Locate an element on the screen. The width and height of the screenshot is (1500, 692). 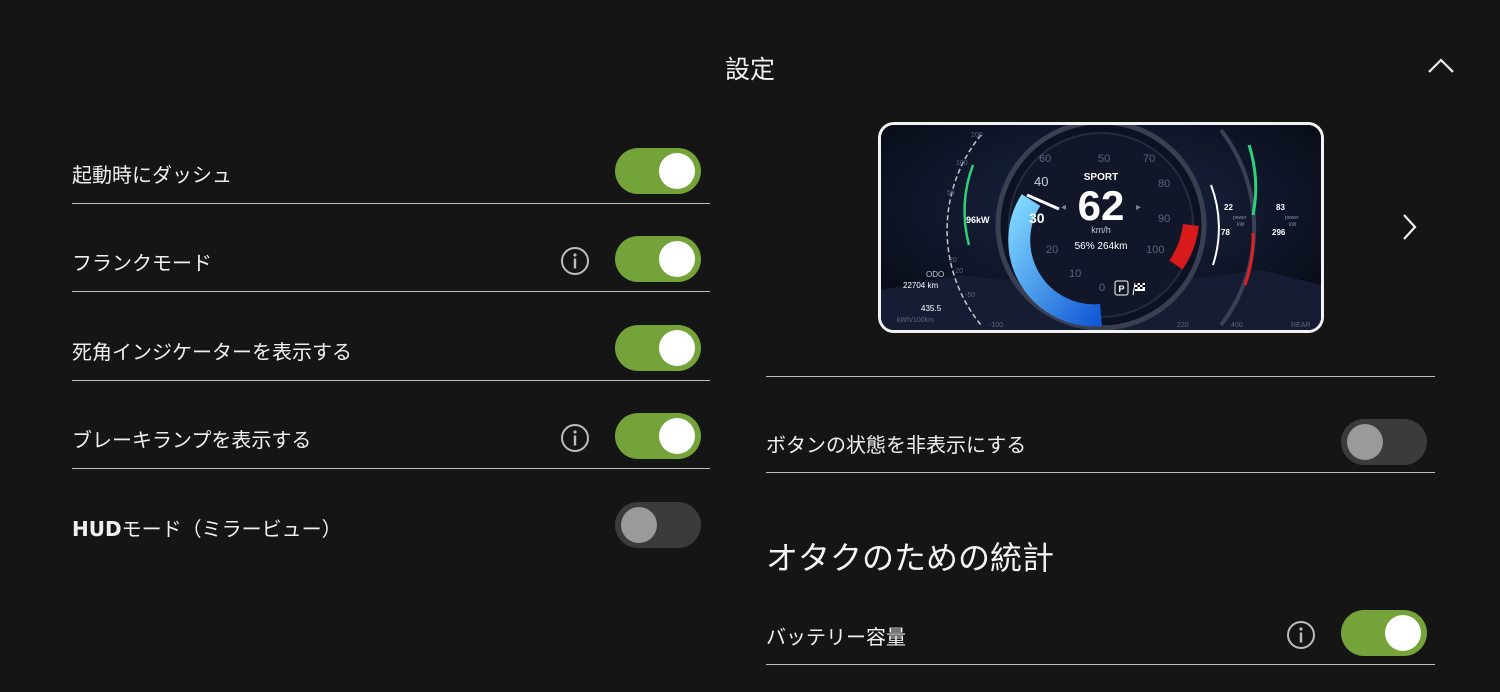
consumption-unit: kWh/100km is located at coordinates (915, 320).